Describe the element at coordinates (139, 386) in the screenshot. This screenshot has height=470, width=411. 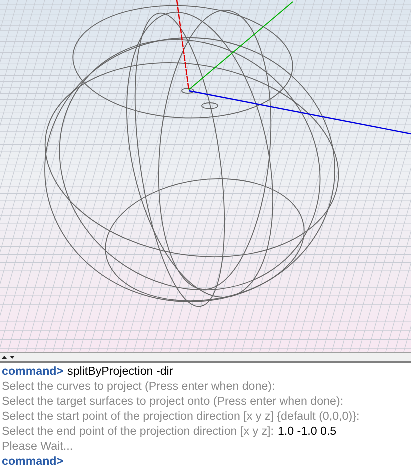
I see `console-message: Select the curves to project (Press enter when done):` at that location.